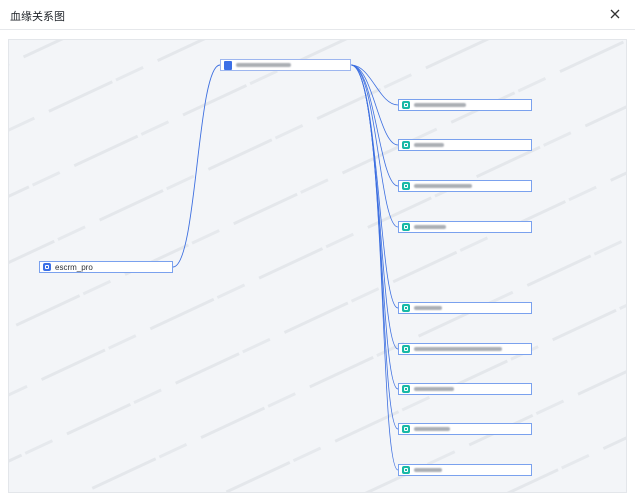  I want to click on edge-table-to-fields, so click(374, 267).